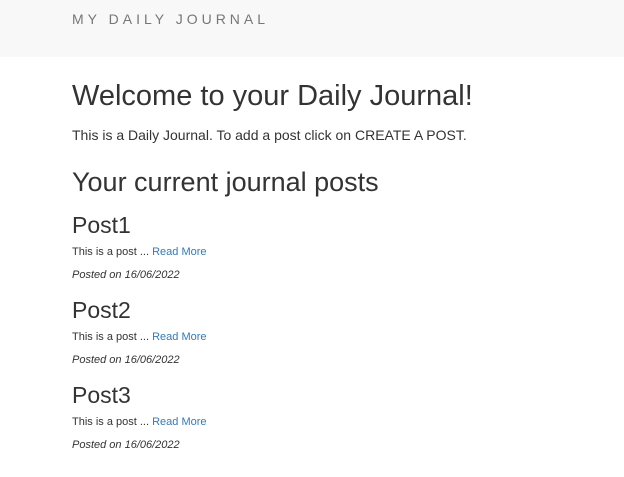 The image size is (624, 477). Describe the element at coordinates (312, 28) in the screenshot. I see `navbar: MY DAILY JOURNAL` at that location.